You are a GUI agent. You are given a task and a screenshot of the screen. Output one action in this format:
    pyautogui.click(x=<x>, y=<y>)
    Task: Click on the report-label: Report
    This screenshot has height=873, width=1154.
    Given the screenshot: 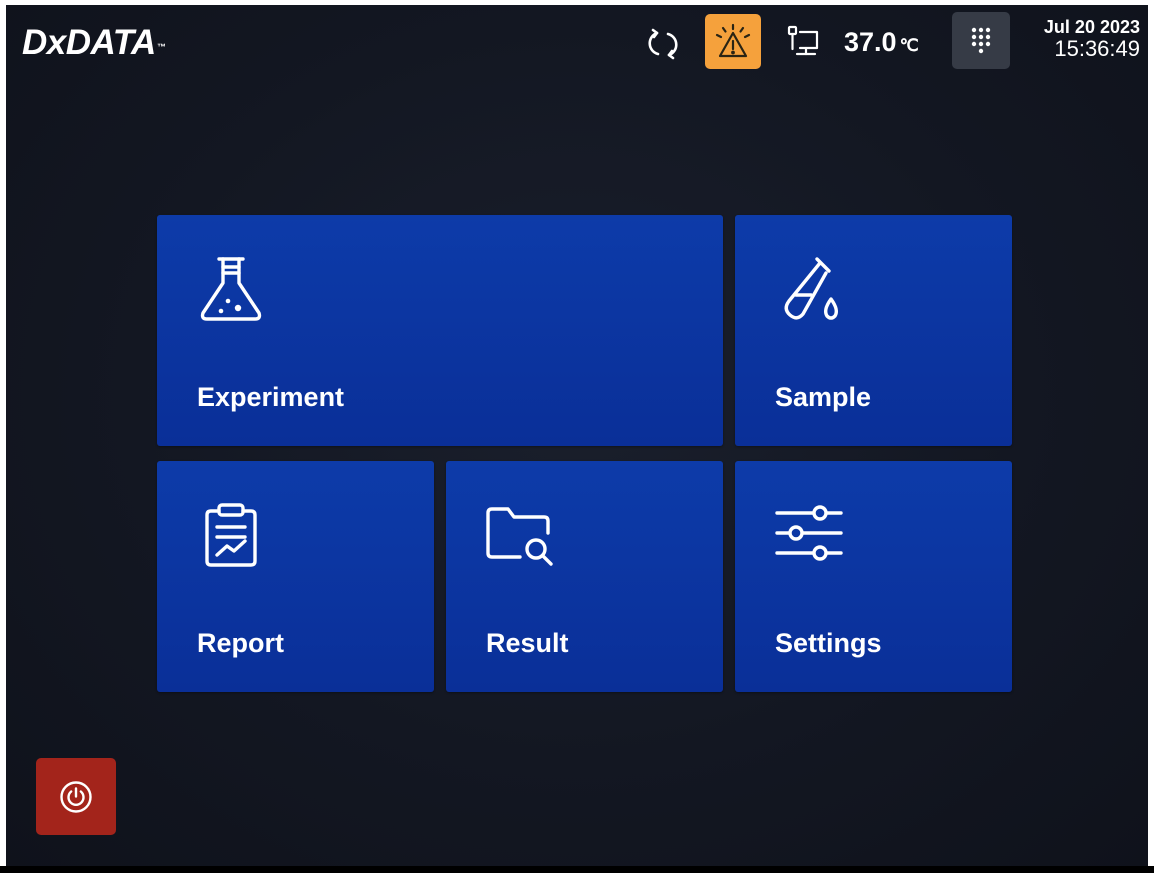 What is the action you would take?
    pyautogui.click(x=240, y=643)
    